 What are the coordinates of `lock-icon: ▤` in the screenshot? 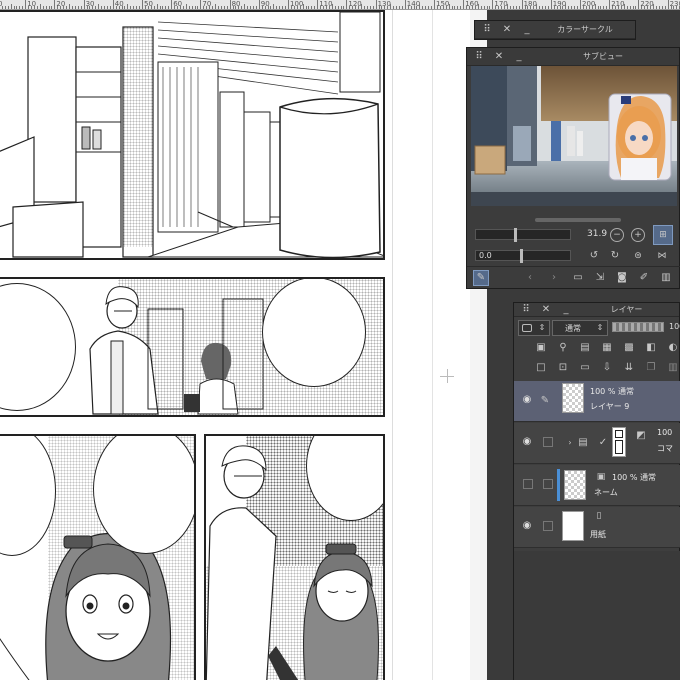 It's located at (585, 348).